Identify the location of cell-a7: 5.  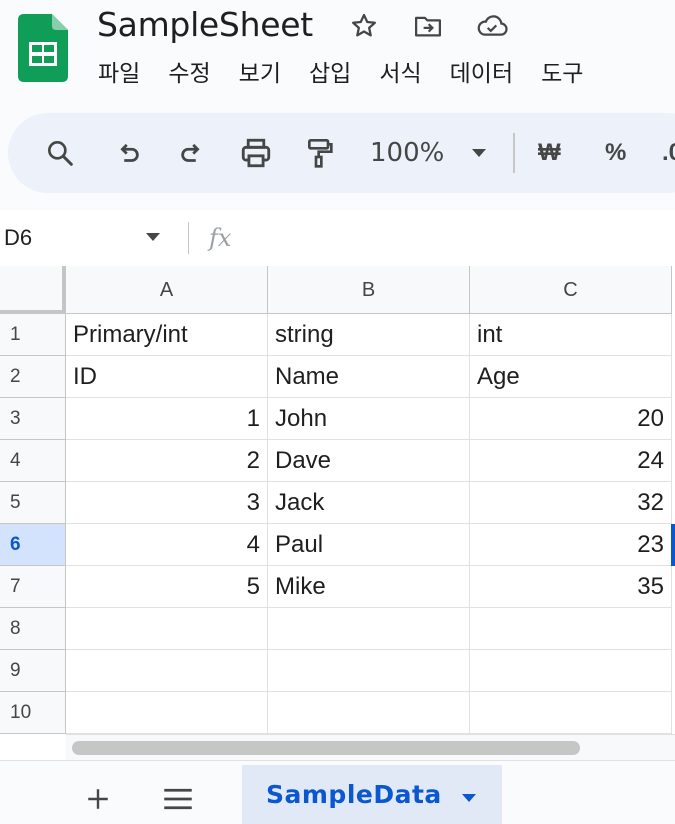
(167, 587).